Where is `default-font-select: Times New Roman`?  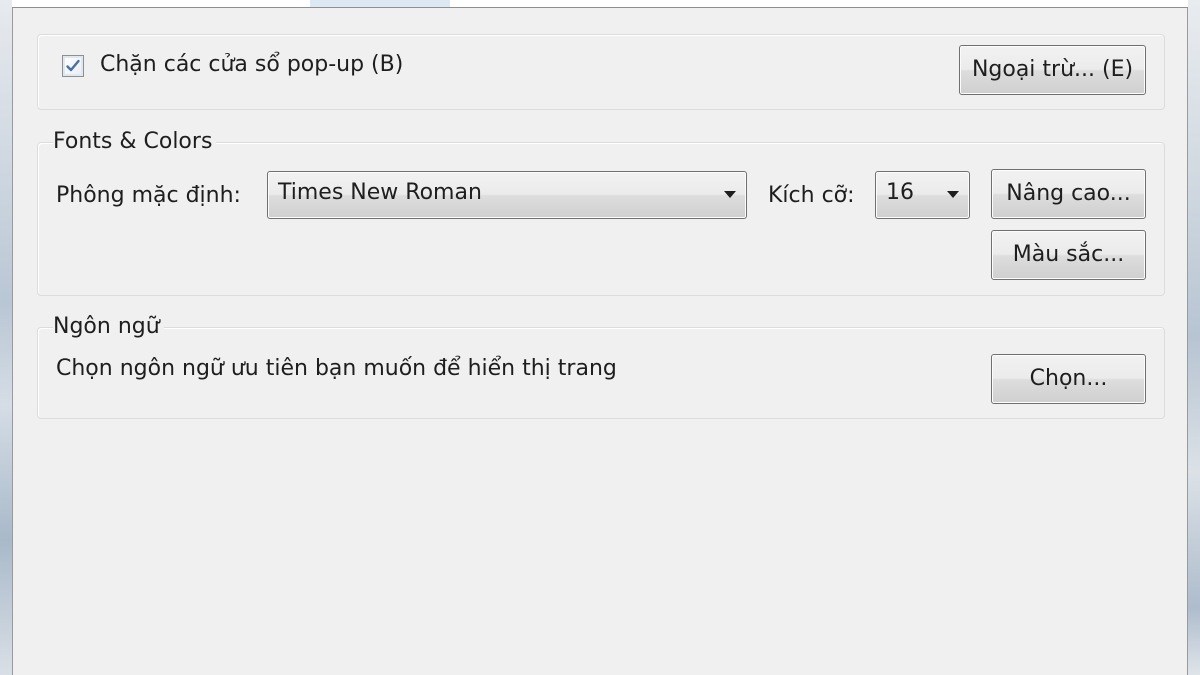 default-font-select: Times New Roman is located at coordinates (507, 195).